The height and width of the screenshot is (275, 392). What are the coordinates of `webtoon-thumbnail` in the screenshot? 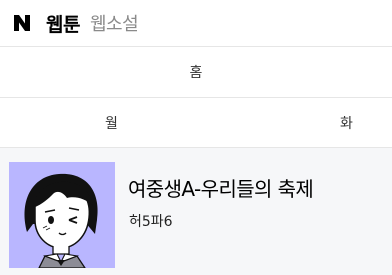 It's located at (62, 215).